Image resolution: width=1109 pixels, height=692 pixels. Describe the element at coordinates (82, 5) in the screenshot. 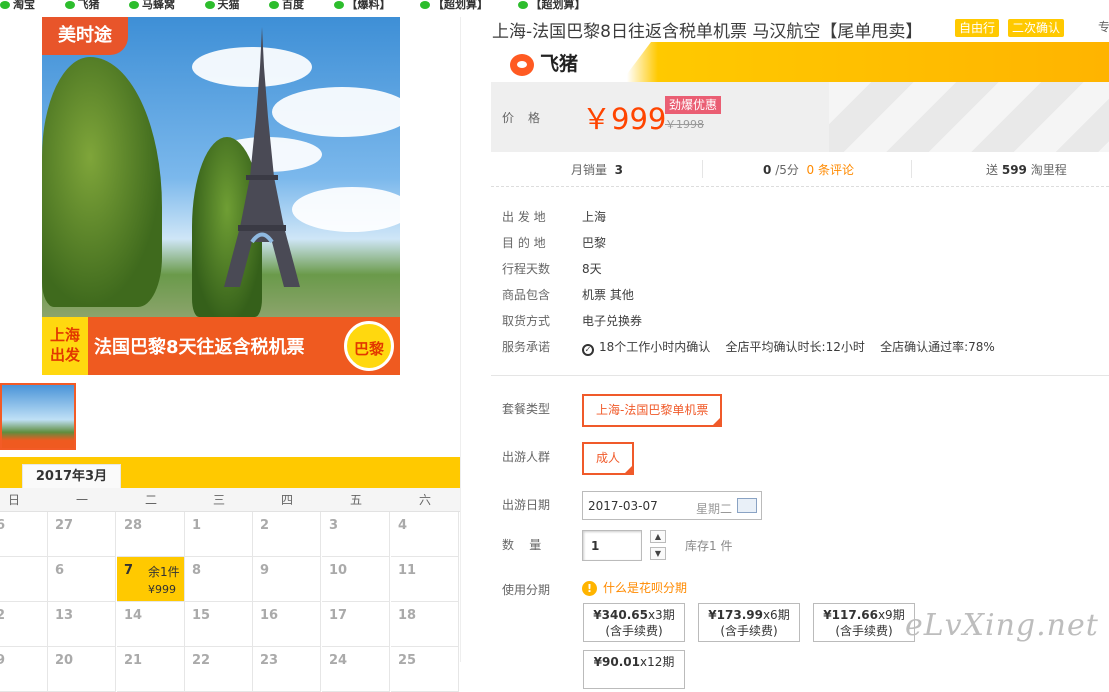

I see `bookmark-item: 飞猪` at that location.